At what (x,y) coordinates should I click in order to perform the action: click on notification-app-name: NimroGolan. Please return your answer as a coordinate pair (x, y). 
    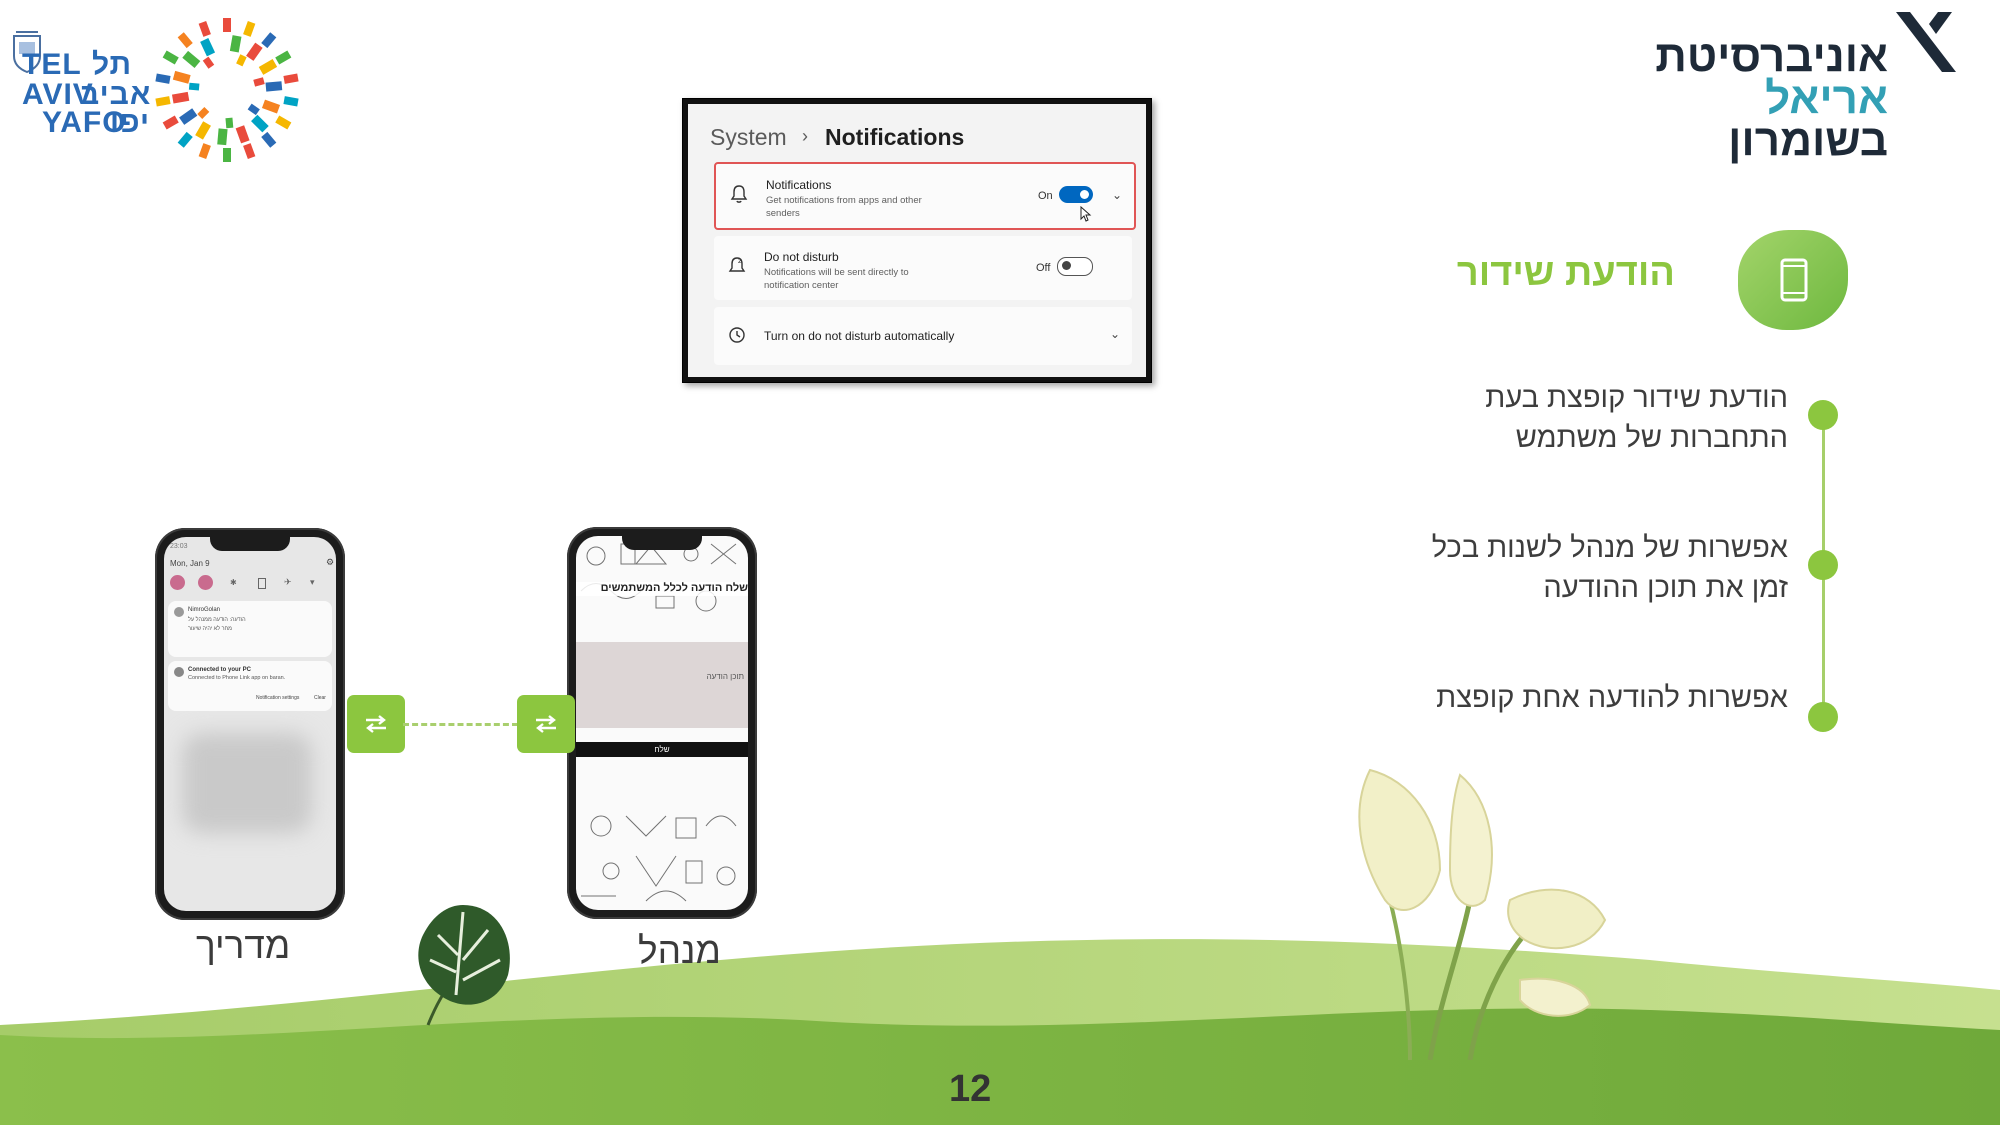
    Looking at the image, I should click on (204, 610).